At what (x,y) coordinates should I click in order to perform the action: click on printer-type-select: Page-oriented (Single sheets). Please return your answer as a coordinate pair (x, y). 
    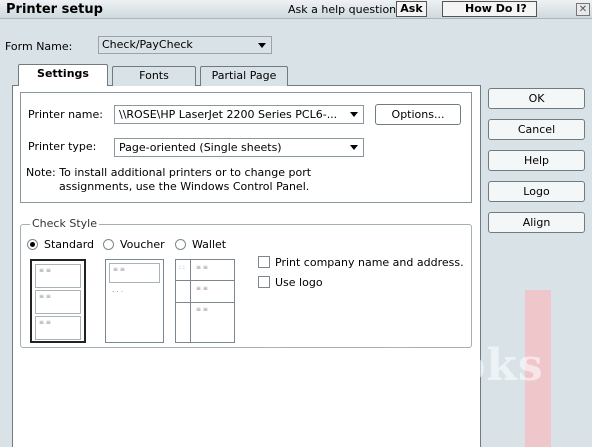
    Looking at the image, I should click on (239, 147).